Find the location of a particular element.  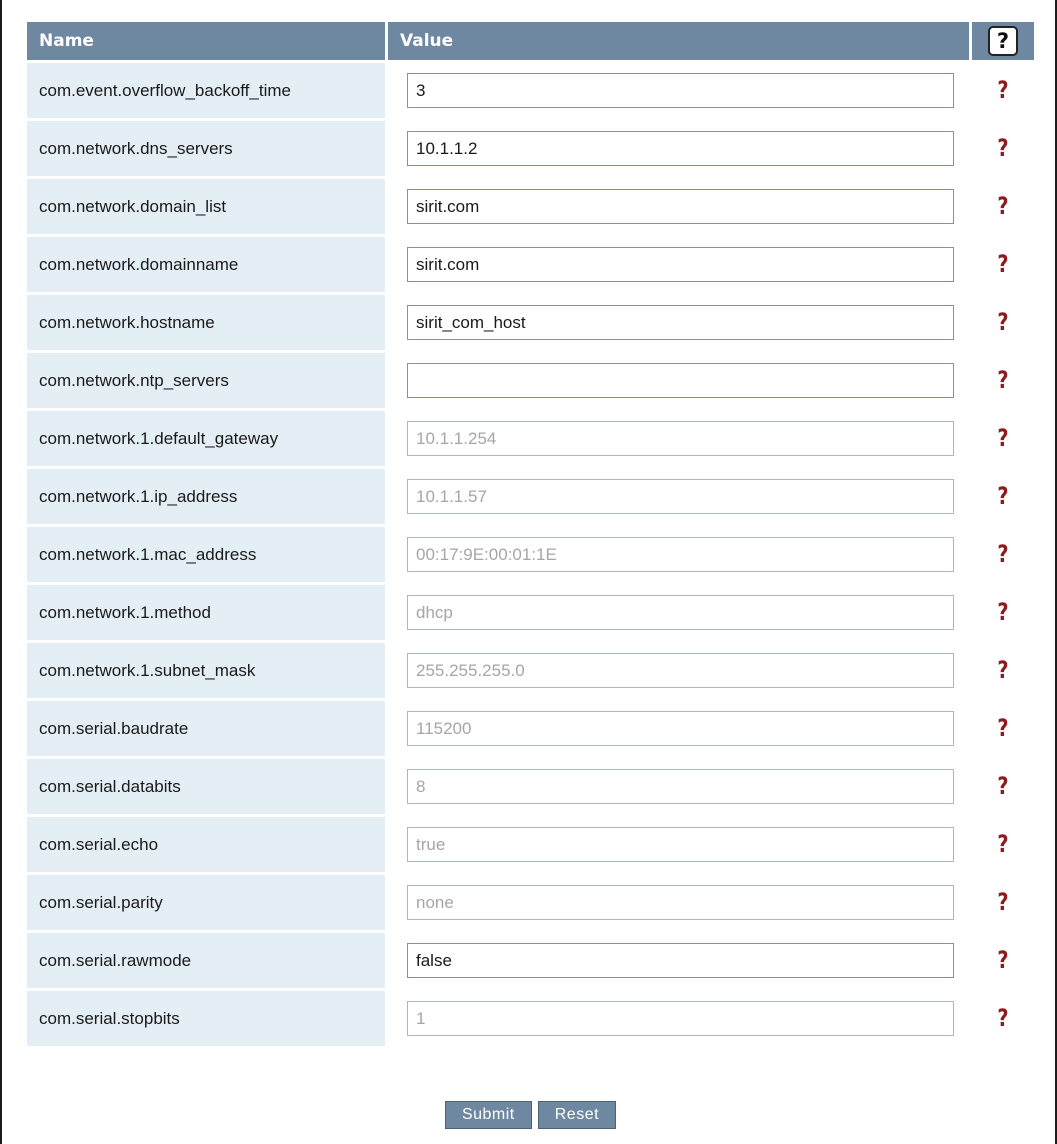

setting-name: com.serial.databits is located at coordinates (206, 786).